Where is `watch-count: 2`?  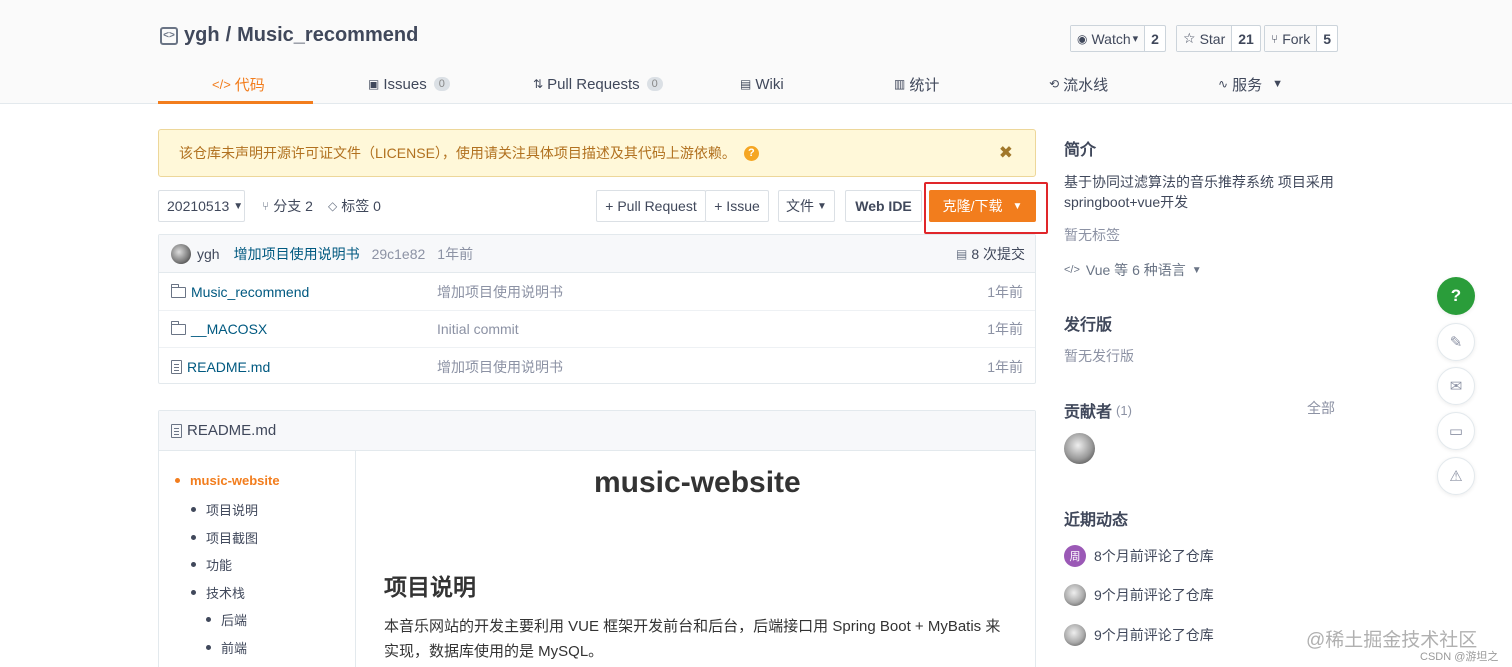
watch-count: 2 is located at coordinates (1155, 38).